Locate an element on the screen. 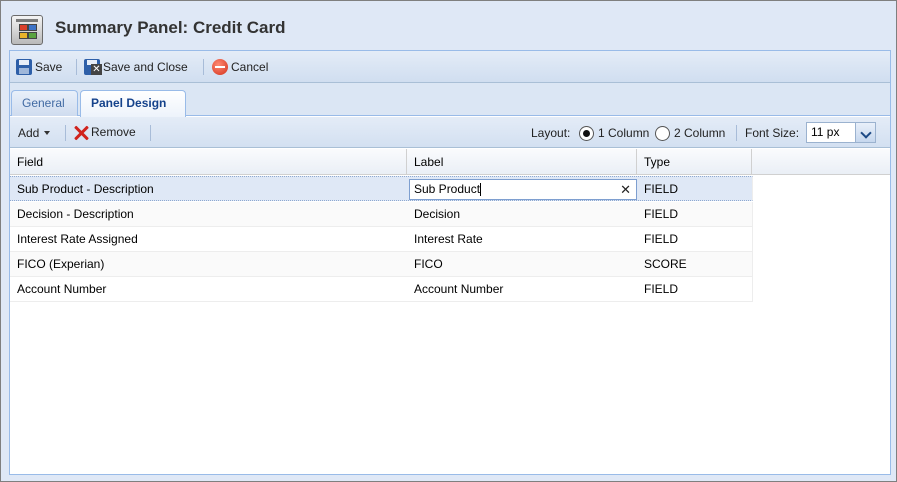 The height and width of the screenshot is (482, 897). save-button: Save is located at coordinates (39, 67).